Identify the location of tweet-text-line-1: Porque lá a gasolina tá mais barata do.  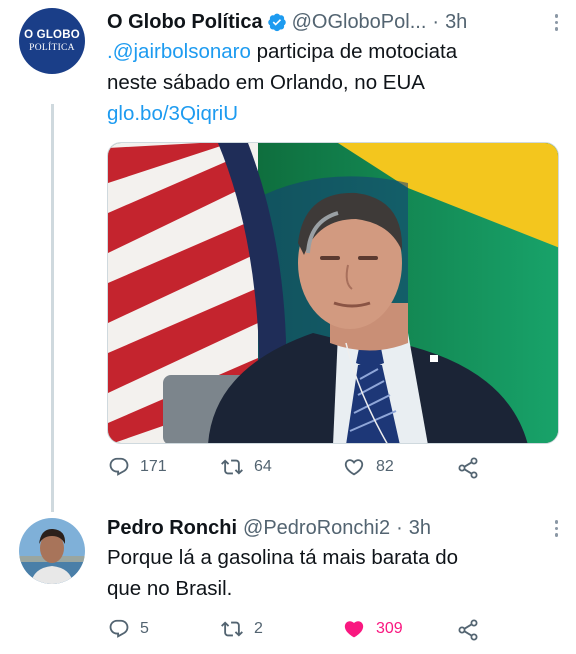
(283, 557).